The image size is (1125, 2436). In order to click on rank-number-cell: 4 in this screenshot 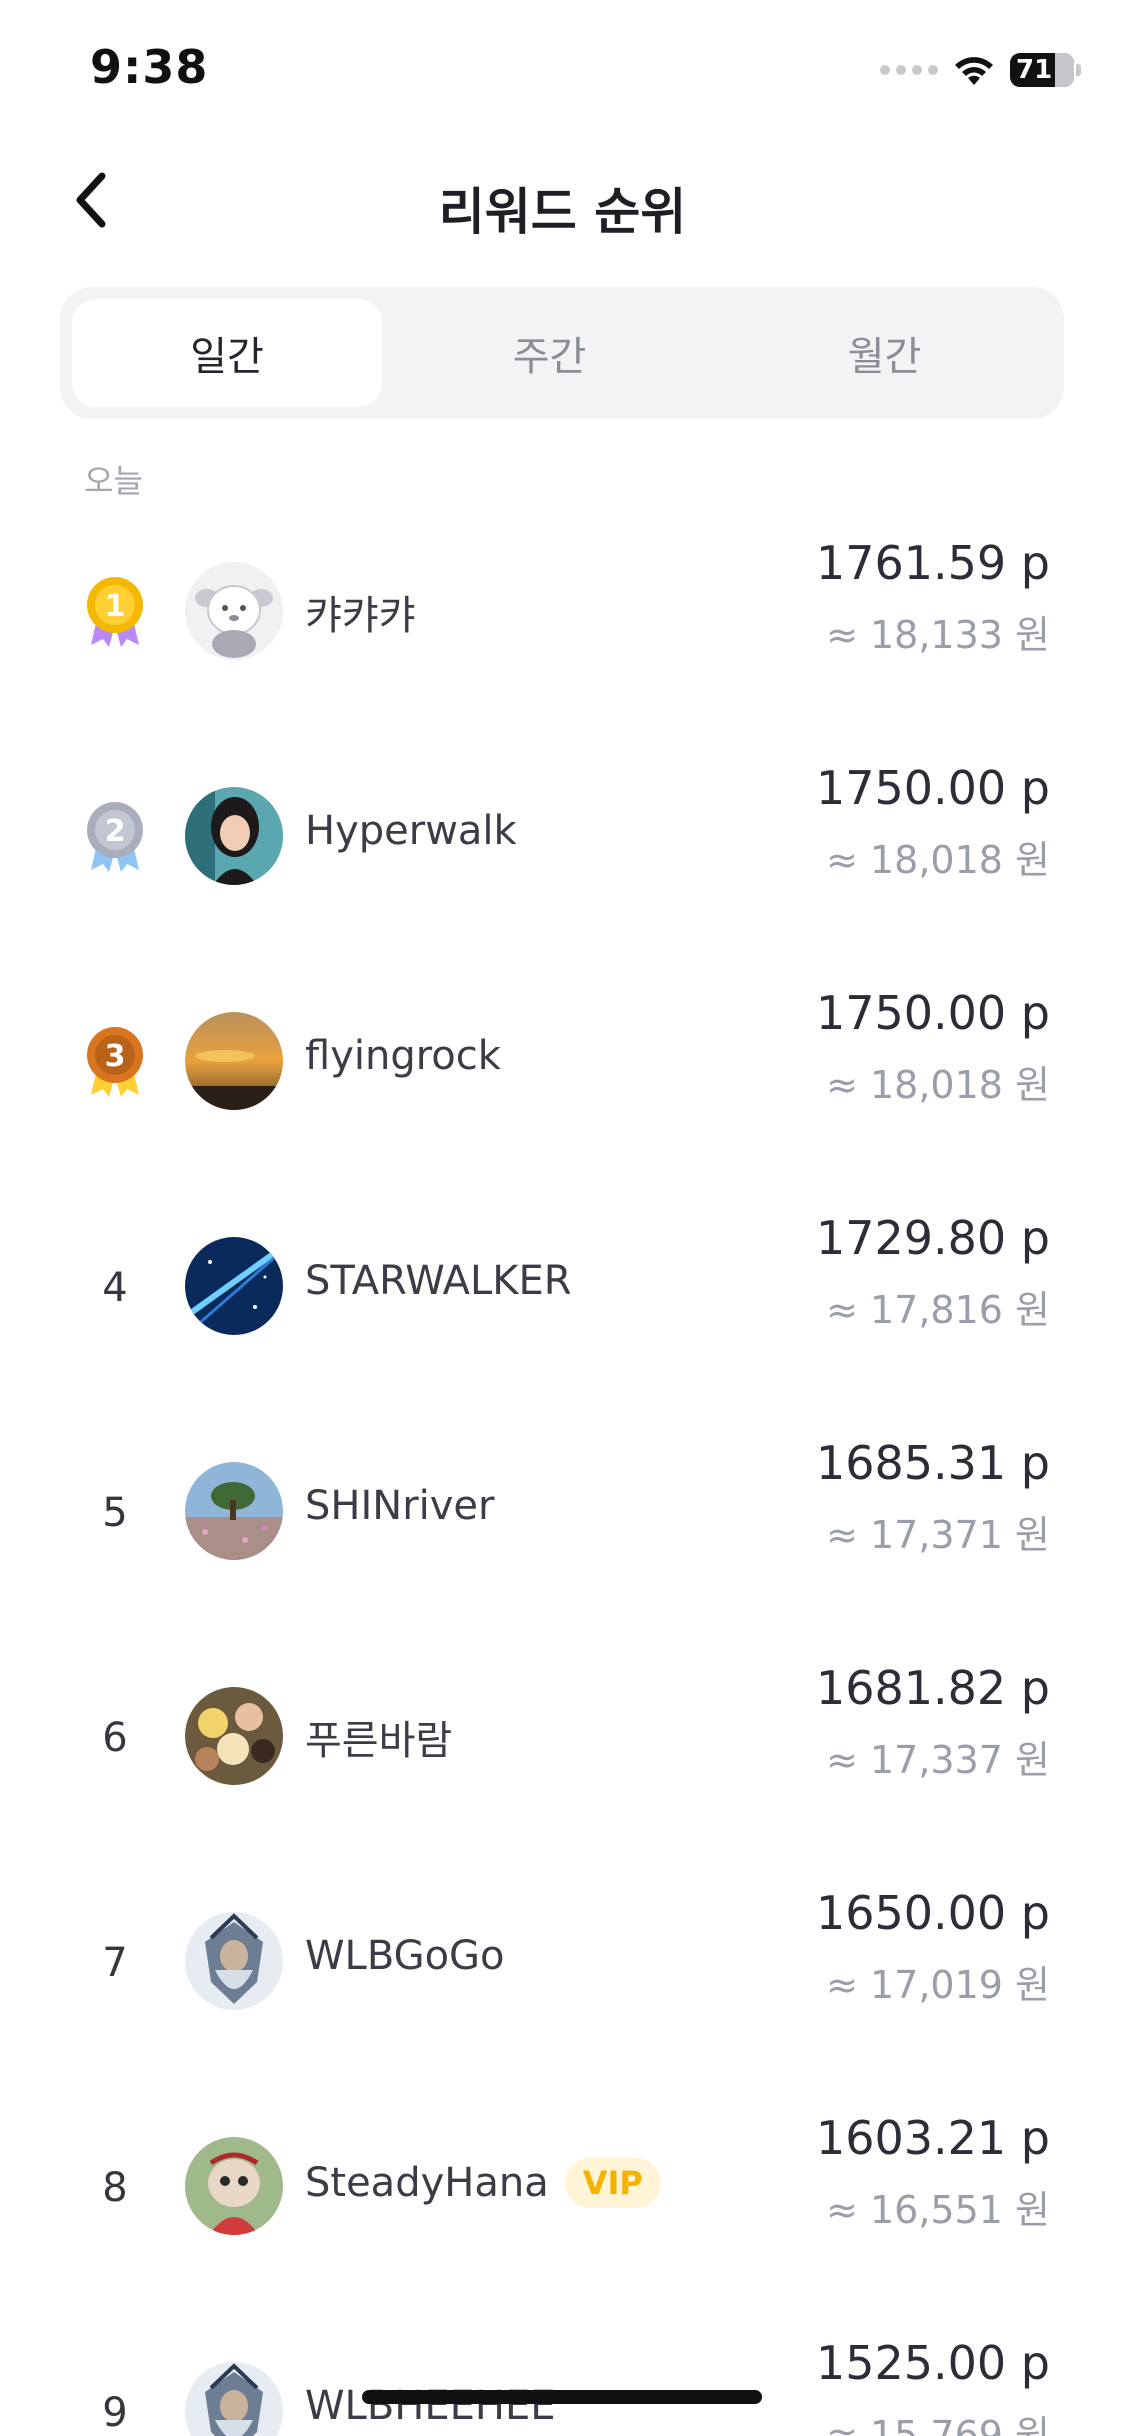, I will do `click(115, 1288)`.